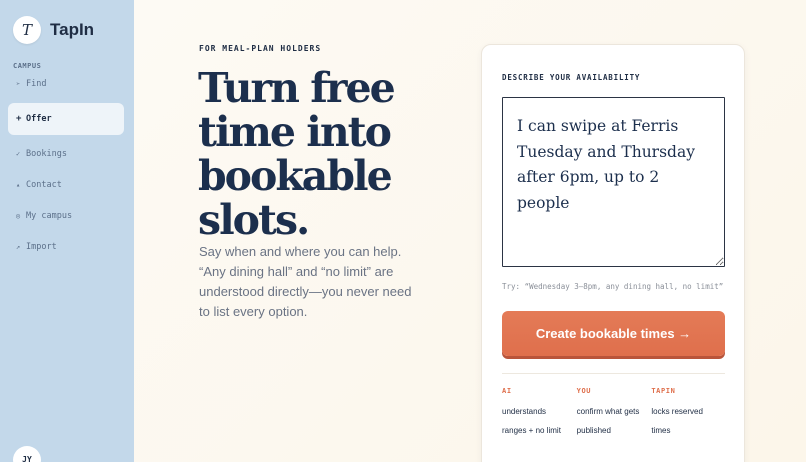 The height and width of the screenshot is (462, 806). I want to click on globe-icon: ◎, so click(18, 216).